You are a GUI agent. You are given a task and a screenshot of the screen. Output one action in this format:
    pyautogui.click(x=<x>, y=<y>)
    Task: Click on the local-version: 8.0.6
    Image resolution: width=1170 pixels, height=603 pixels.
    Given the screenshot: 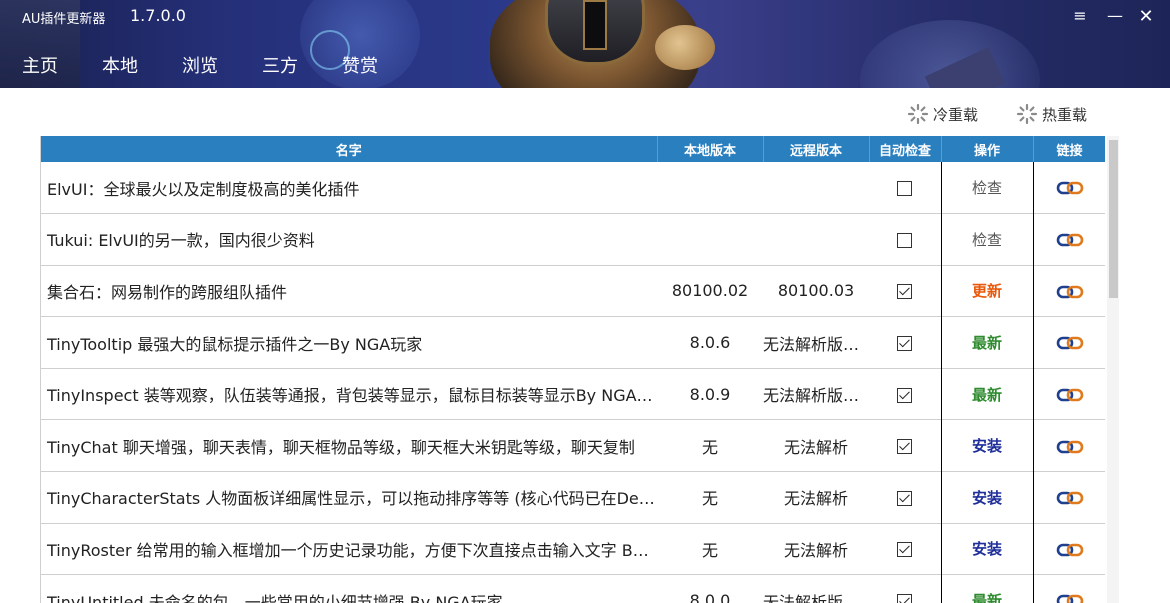 What is the action you would take?
    pyautogui.click(x=710, y=343)
    